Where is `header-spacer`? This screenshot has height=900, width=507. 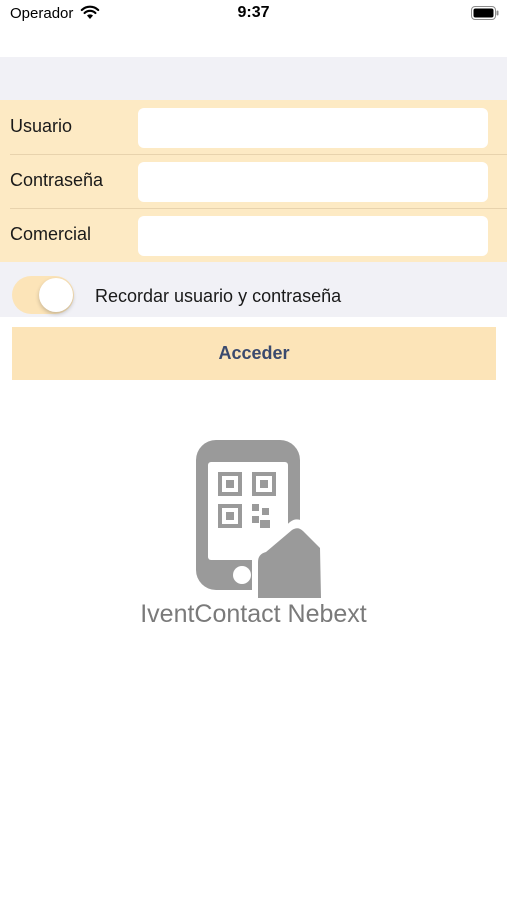 header-spacer is located at coordinates (253, 78).